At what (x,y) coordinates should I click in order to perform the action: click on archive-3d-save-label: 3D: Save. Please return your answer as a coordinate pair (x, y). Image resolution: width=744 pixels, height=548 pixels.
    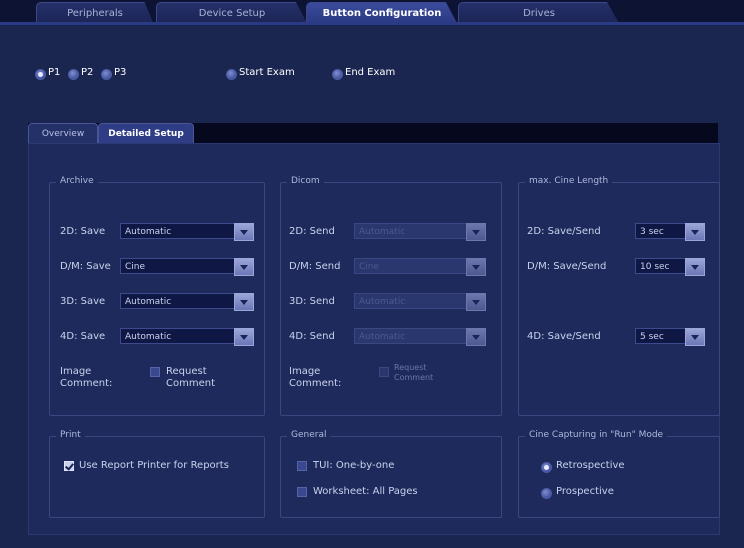
    Looking at the image, I should click on (83, 301).